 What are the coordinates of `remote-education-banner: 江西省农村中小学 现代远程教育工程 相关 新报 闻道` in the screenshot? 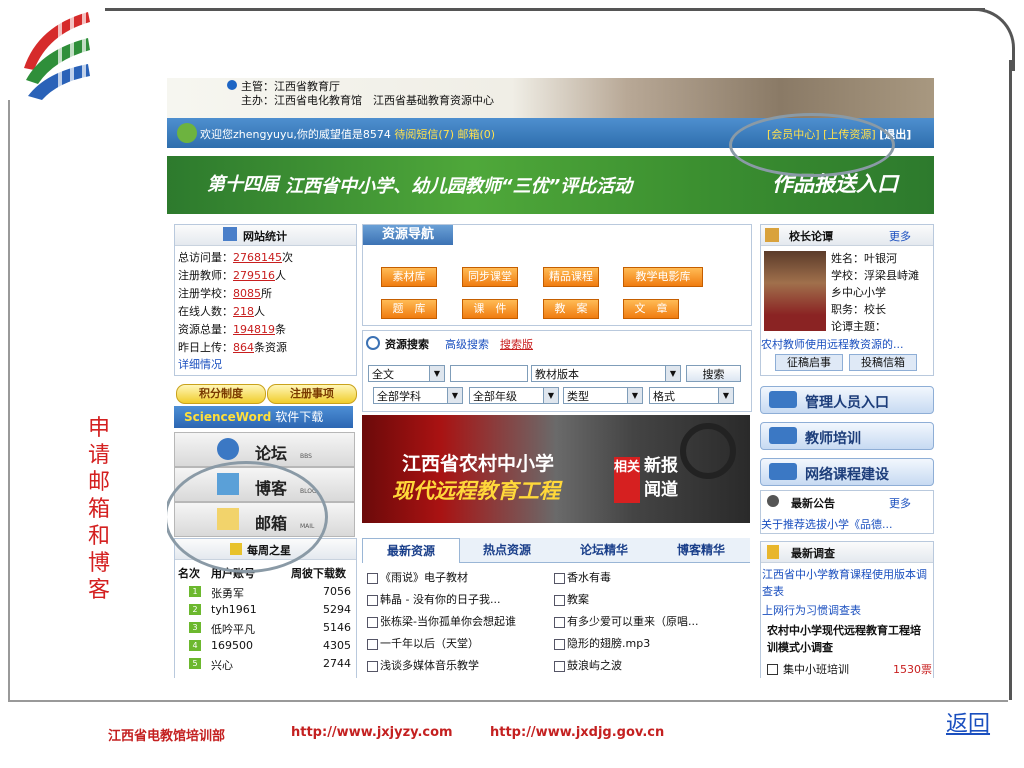 It's located at (556, 469).